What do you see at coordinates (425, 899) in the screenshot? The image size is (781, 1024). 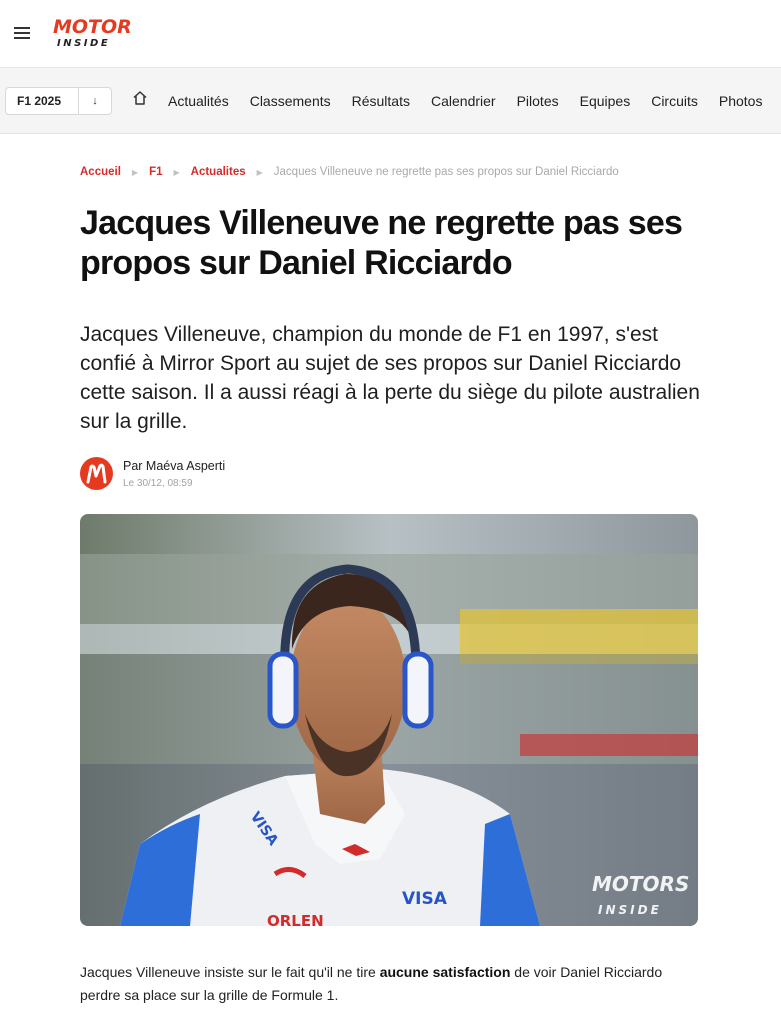 I see `suit-text-right: VISA` at bounding box center [425, 899].